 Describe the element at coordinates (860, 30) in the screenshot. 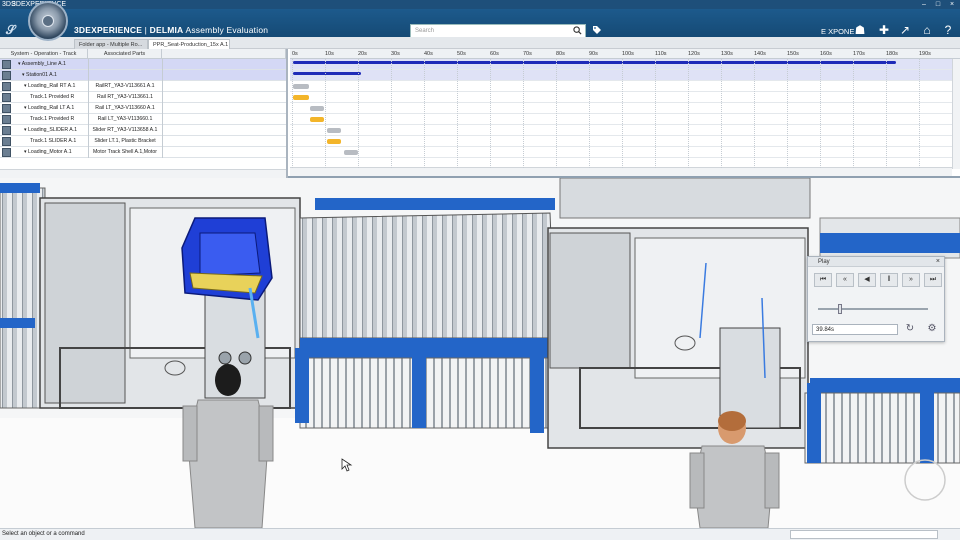

I see `user-avatar-icon: ☗` at that location.